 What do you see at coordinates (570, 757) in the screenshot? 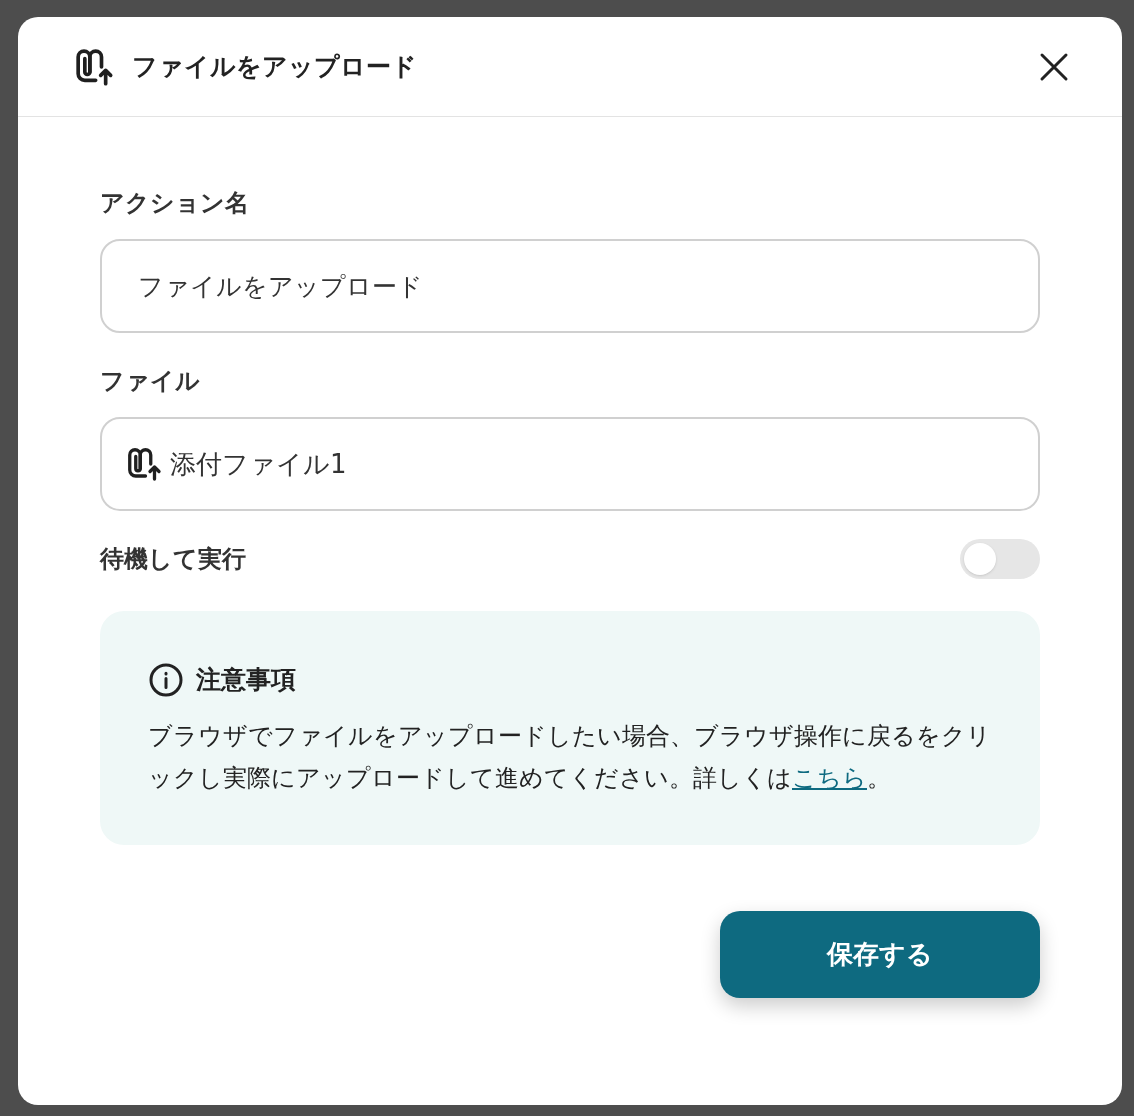
I see `notice-text: ブラウザでファイルをアップロードしたい場合、ブラウザ操作に戻るをクリックし実際にアップロードして進めてください。詳しくは こちら。` at bounding box center [570, 757].